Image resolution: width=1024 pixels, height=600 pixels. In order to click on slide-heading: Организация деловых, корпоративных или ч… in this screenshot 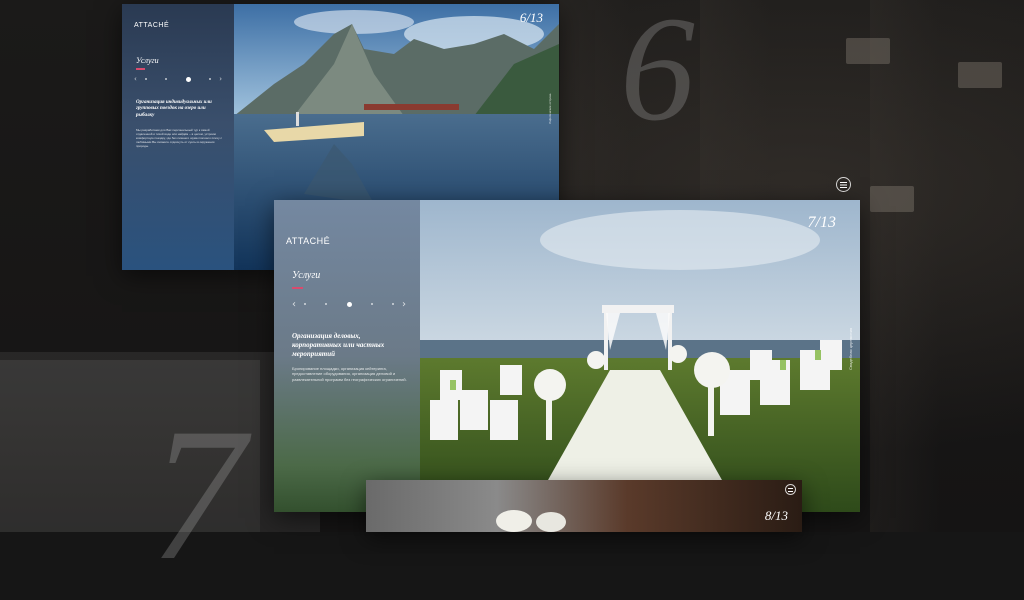, I will do `click(338, 345)`.